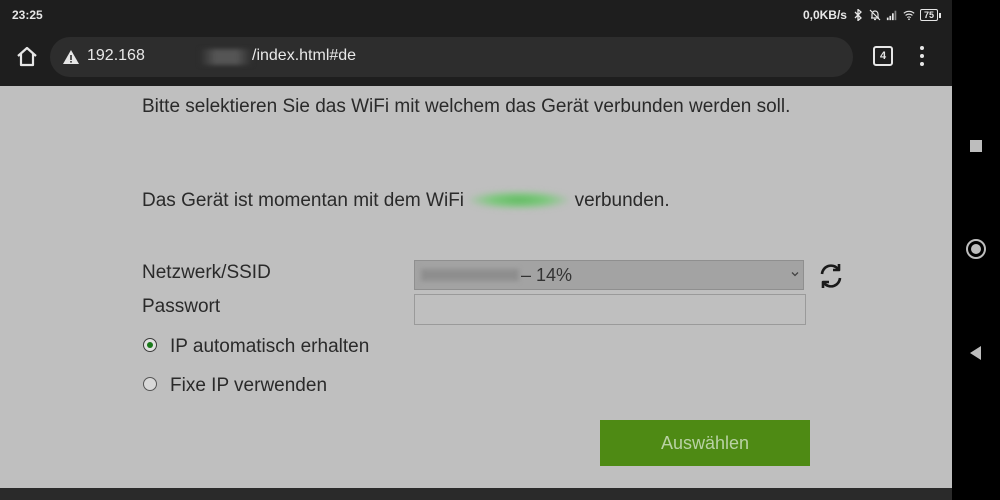 This screenshot has width=1000, height=500. Describe the element at coordinates (476, 494) in the screenshot. I see `browser-bottom-bar` at that location.